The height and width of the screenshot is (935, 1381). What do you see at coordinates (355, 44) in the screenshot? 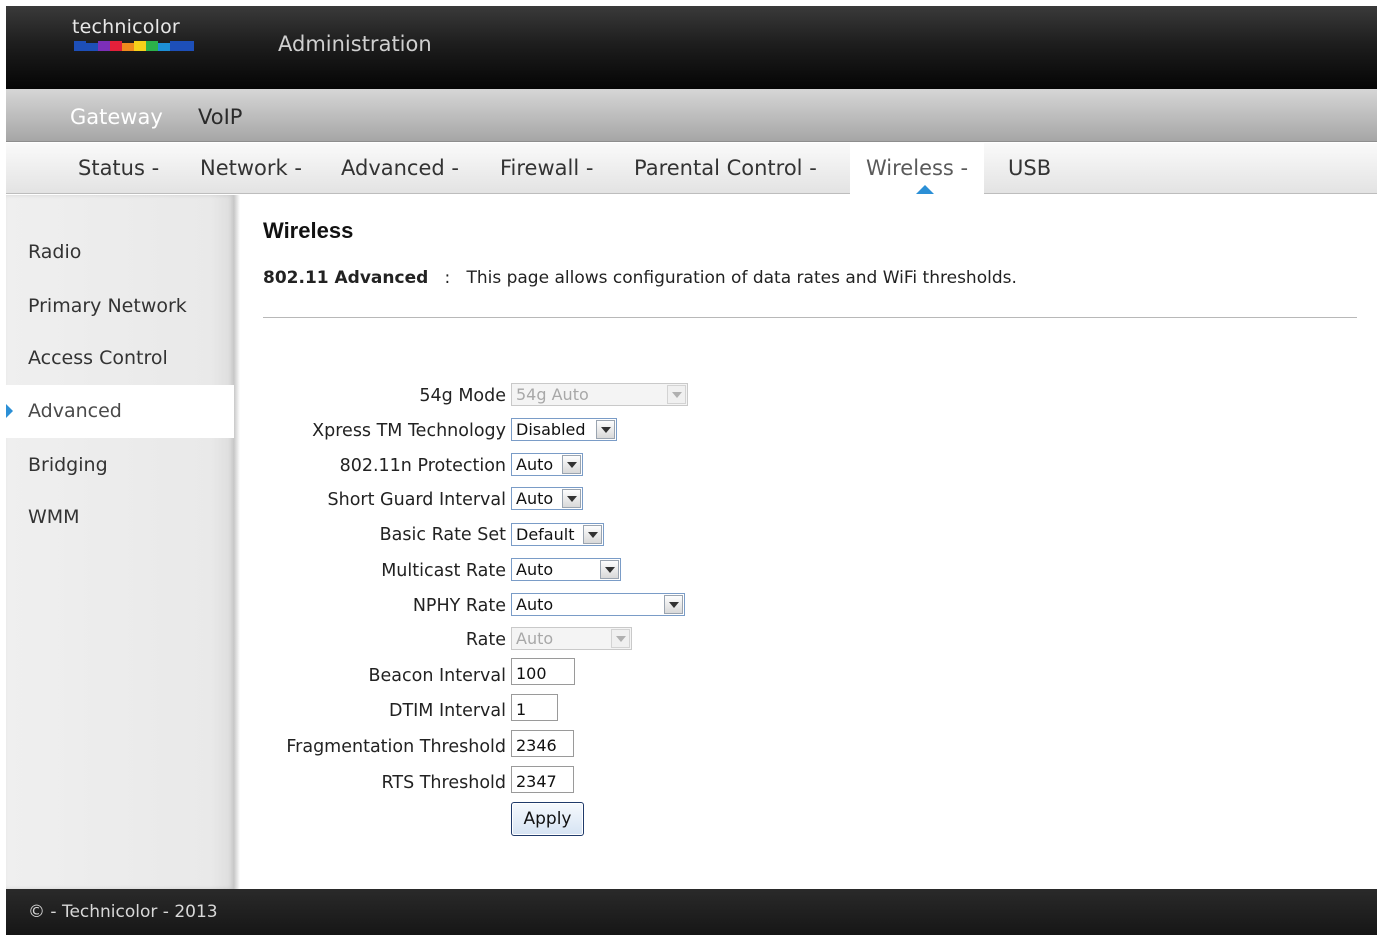
I see `admin-title: Administration` at bounding box center [355, 44].